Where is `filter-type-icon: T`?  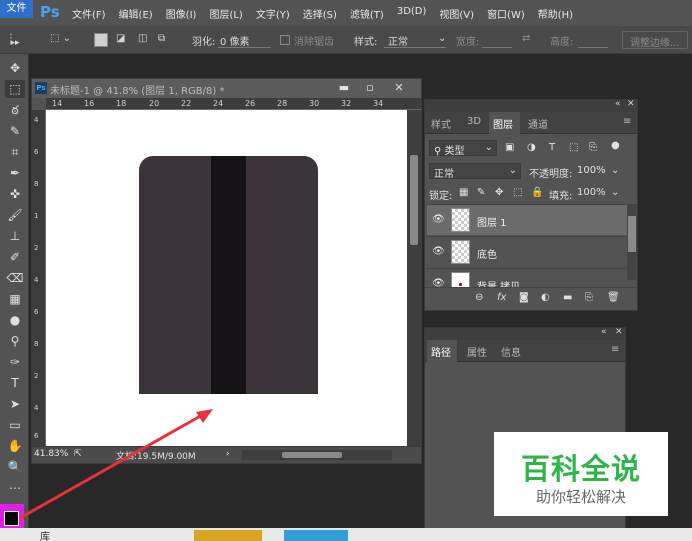 filter-type-icon: T is located at coordinates (552, 147).